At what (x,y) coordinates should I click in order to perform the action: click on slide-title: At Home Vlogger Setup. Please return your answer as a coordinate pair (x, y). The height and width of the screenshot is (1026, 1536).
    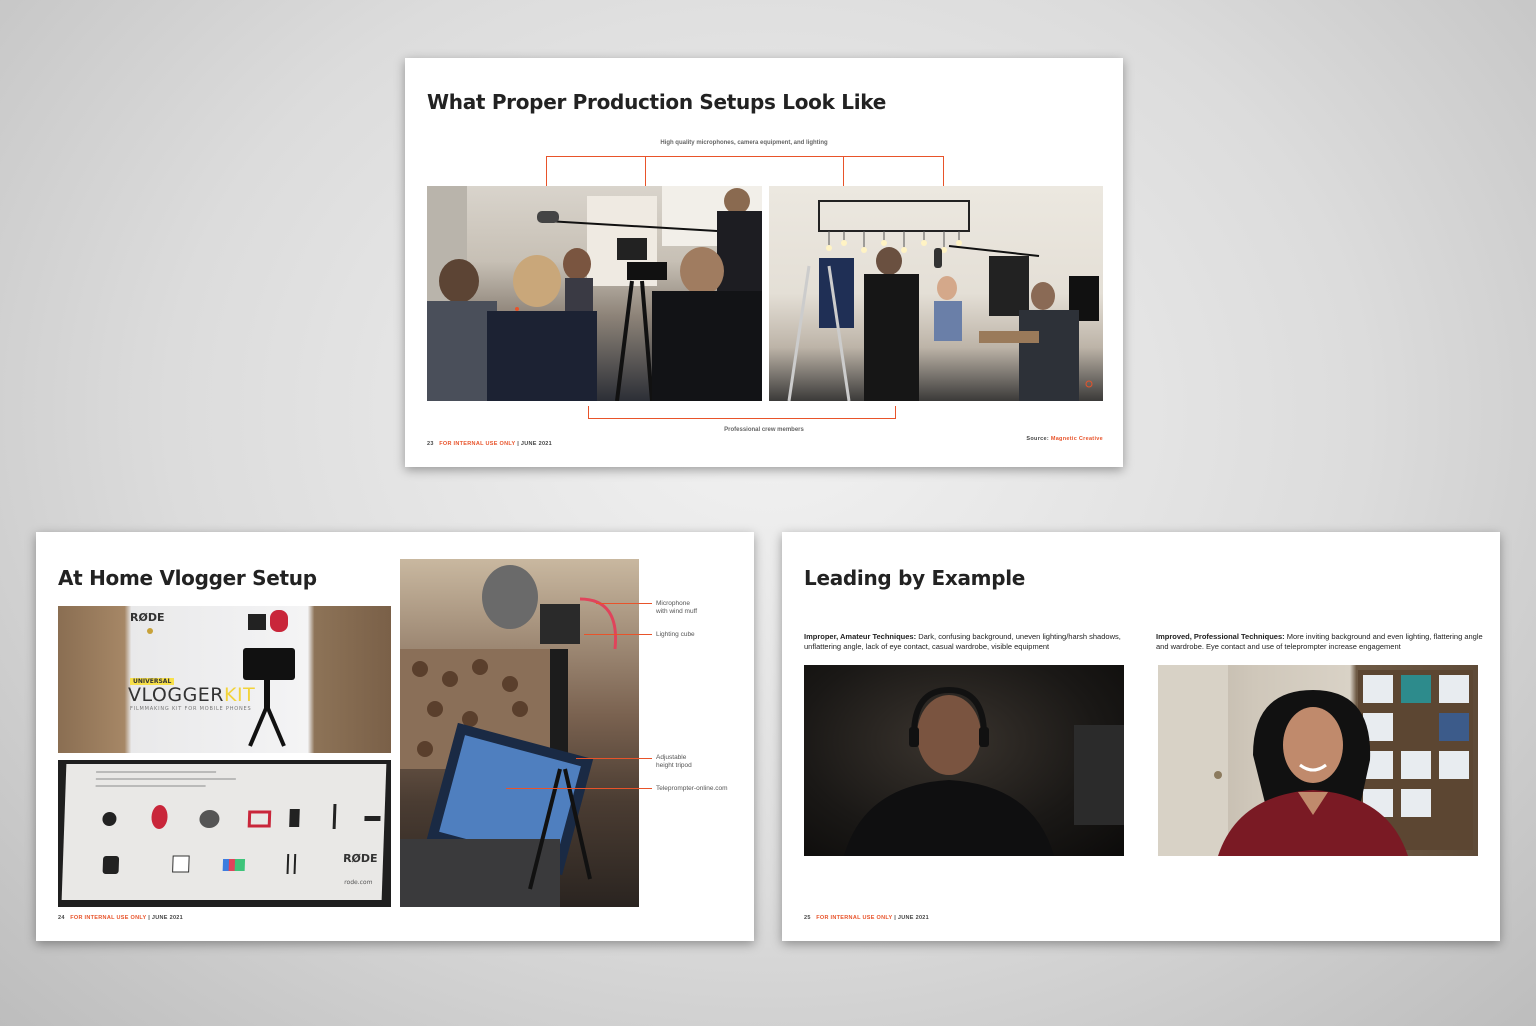
    Looking at the image, I should click on (187, 578).